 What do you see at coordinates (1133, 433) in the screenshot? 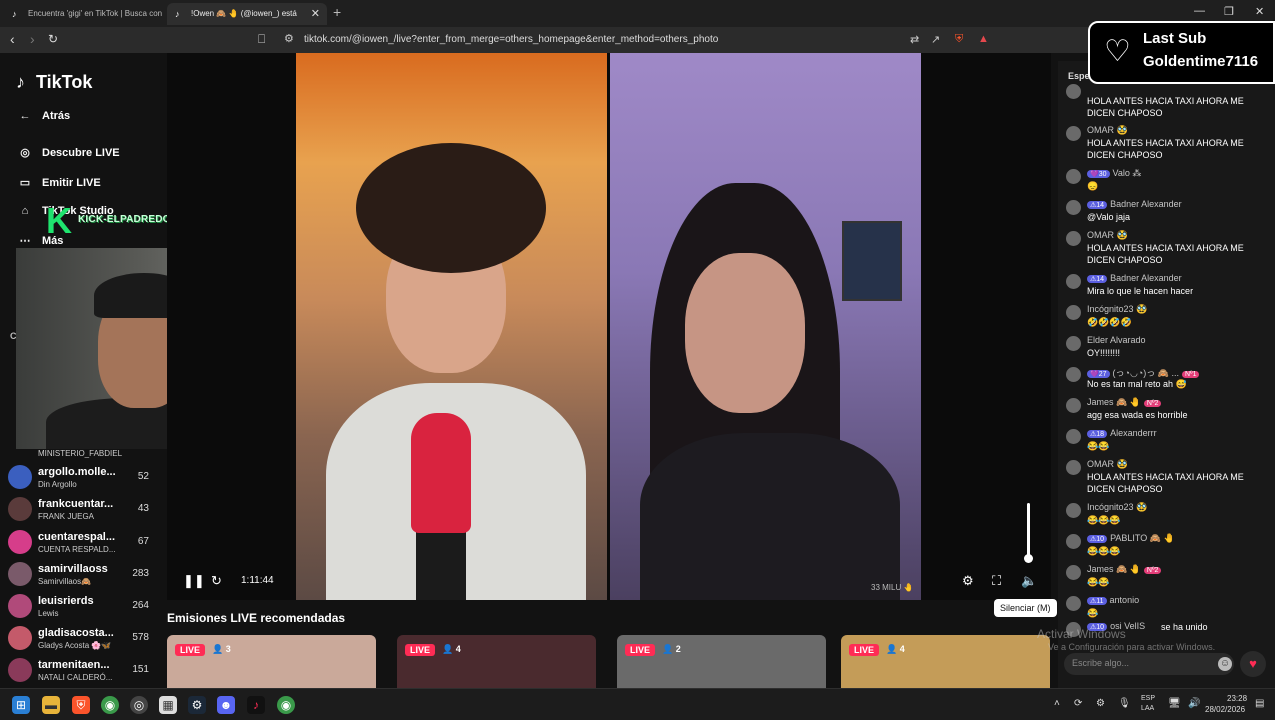
I see `chat-username: Alexanderrr` at bounding box center [1133, 433].